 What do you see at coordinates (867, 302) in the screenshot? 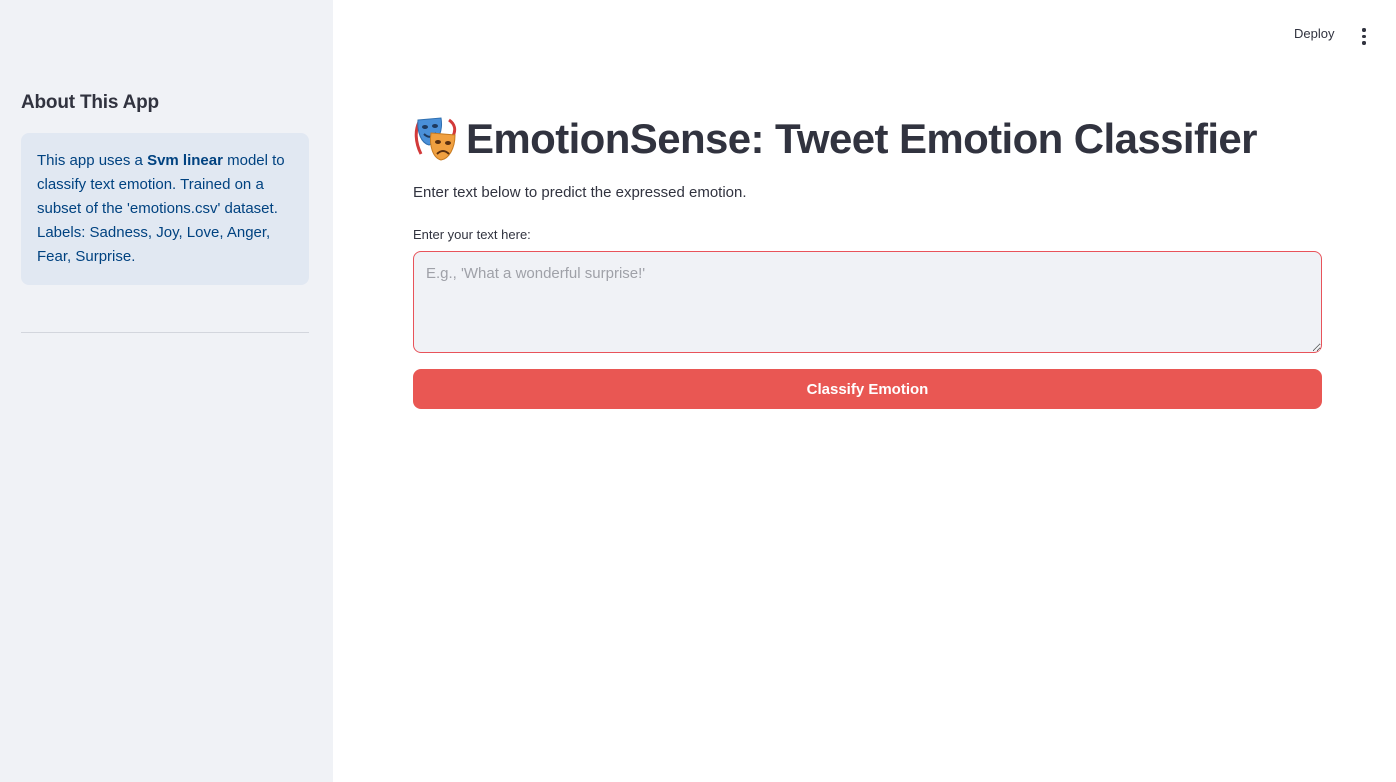
I see `emotion-text-input` at bounding box center [867, 302].